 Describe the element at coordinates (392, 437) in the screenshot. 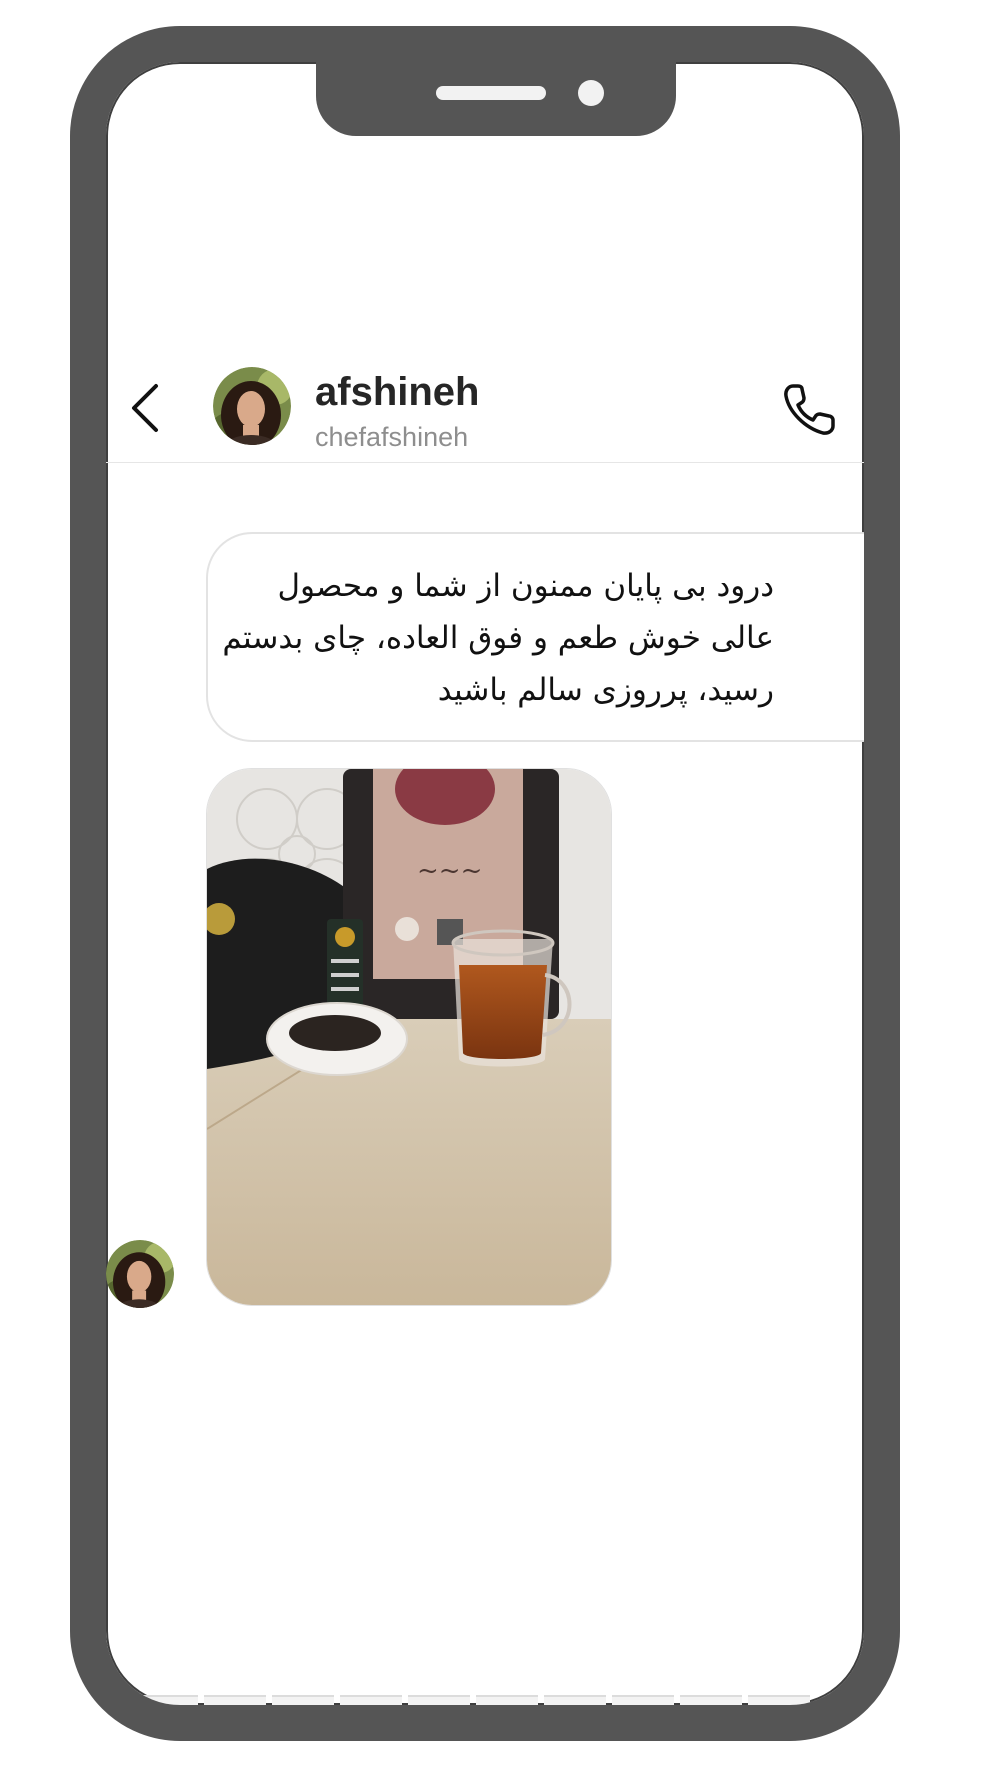

I see `contact-handle: chefafshineh` at that location.